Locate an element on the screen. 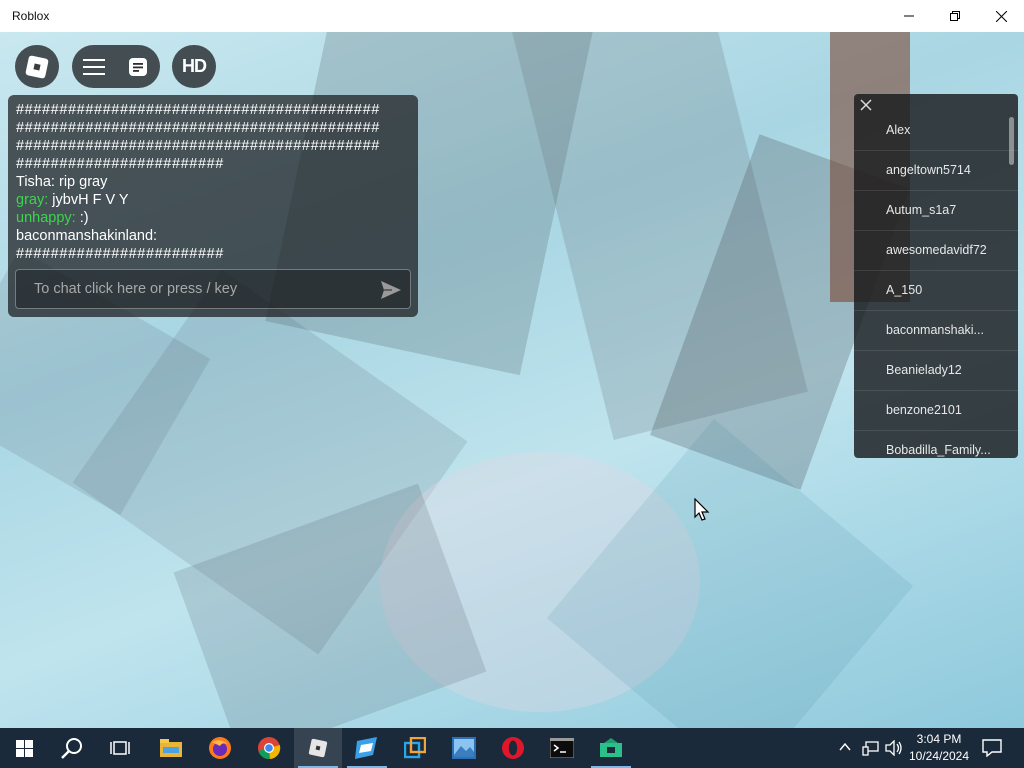 Image resolution: width=1024 pixels, height=768 pixels. taskbar-image-app is located at coordinates (464, 748).